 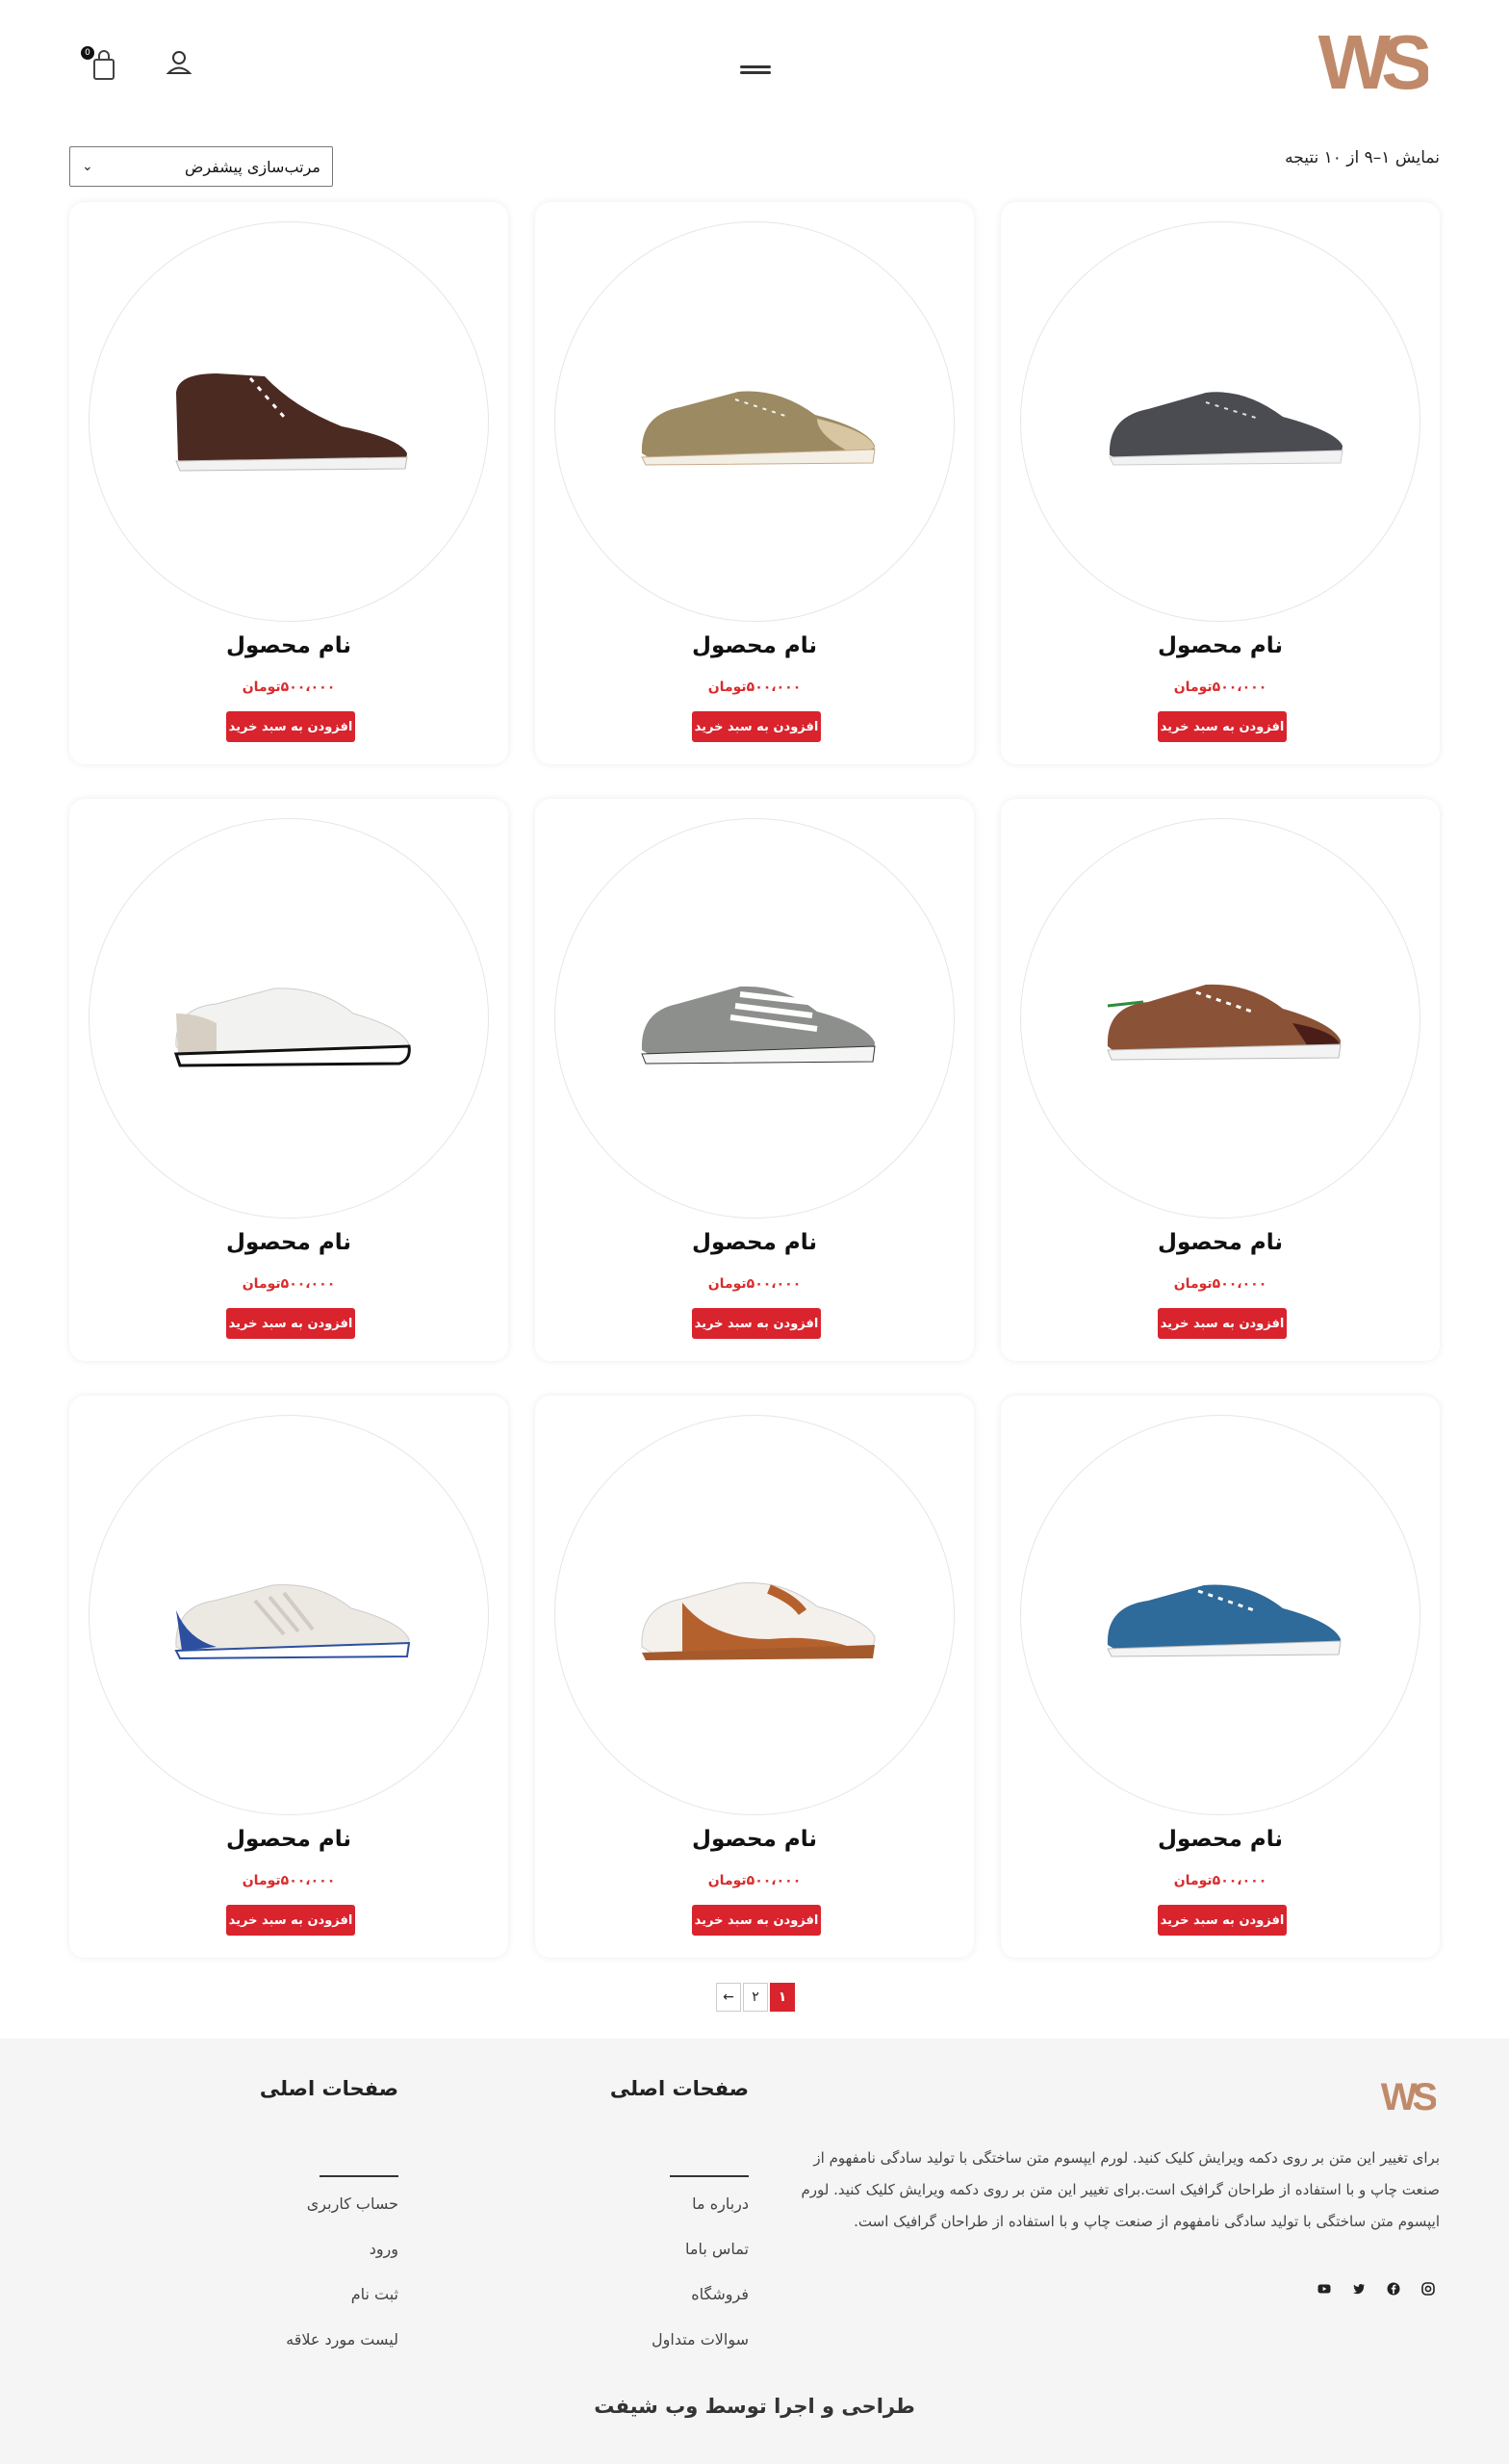 I want to click on pagination-next-arrow: ←, so click(x=728, y=1997).